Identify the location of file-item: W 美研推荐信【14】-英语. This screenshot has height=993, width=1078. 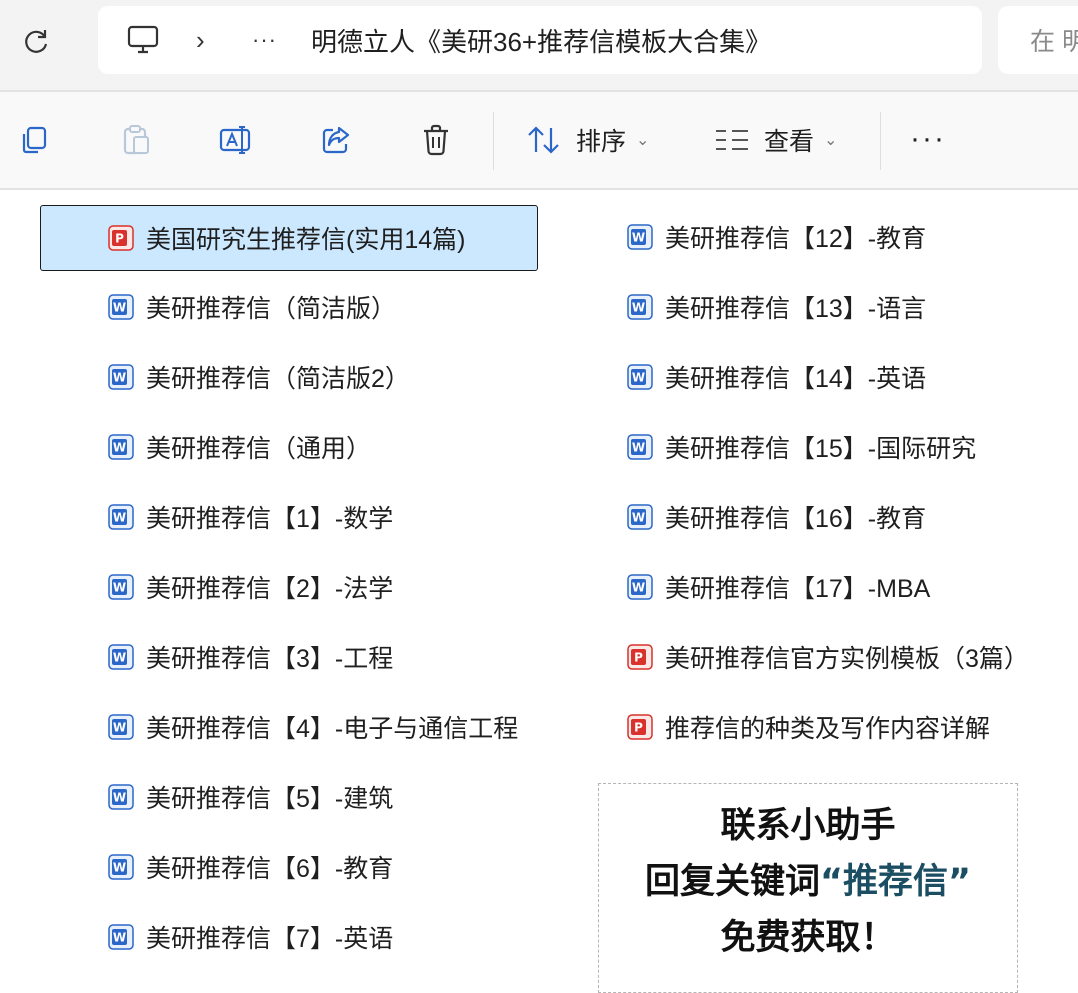
(776, 377).